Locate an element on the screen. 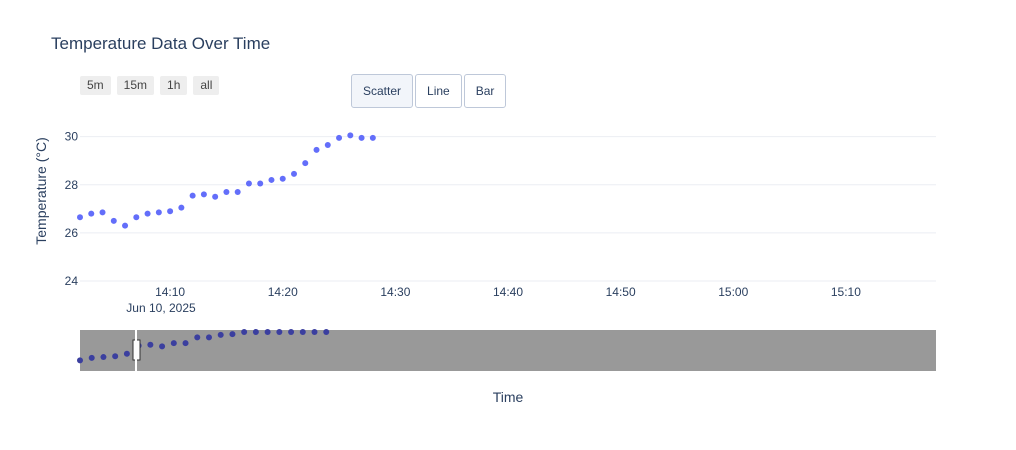 This screenshot has height=450, width=1016. x-tick-label: 14:30 is located at coordinates (395, 292).